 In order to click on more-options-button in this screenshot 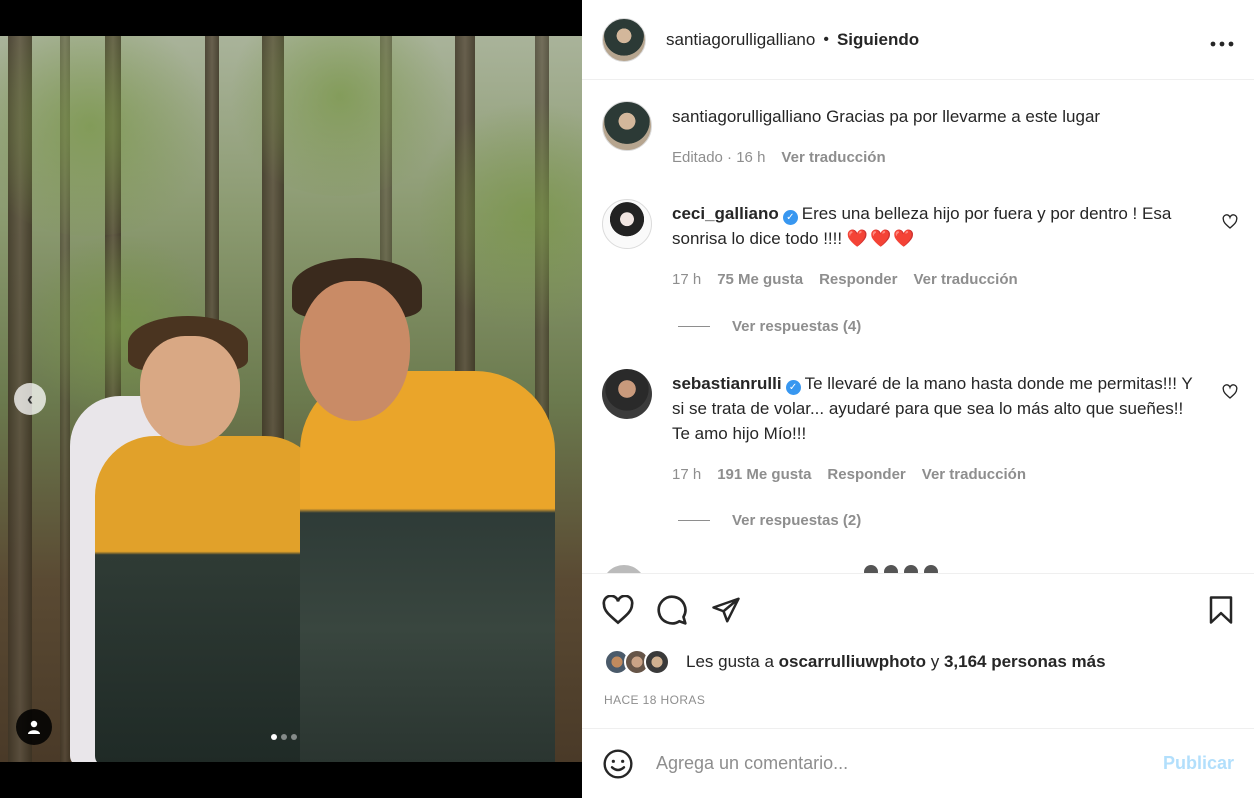, I will do `click(1222, 40)`.